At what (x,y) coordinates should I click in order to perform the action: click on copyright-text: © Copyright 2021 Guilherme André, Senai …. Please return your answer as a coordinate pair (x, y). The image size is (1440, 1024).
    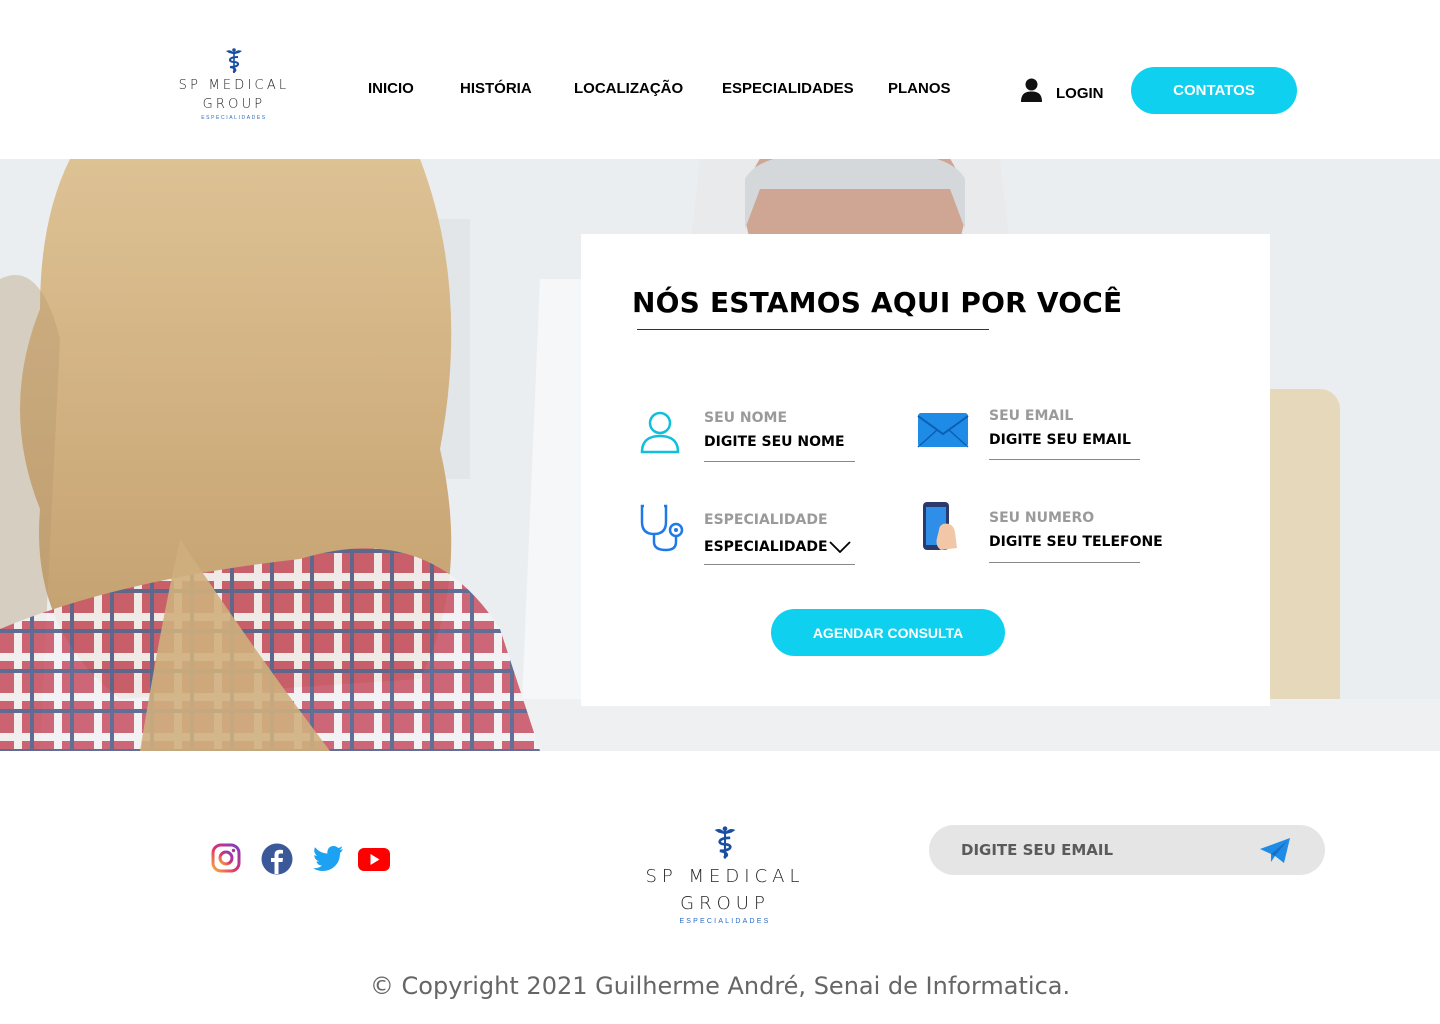
    Looking at the image, I should click on (720, 986).